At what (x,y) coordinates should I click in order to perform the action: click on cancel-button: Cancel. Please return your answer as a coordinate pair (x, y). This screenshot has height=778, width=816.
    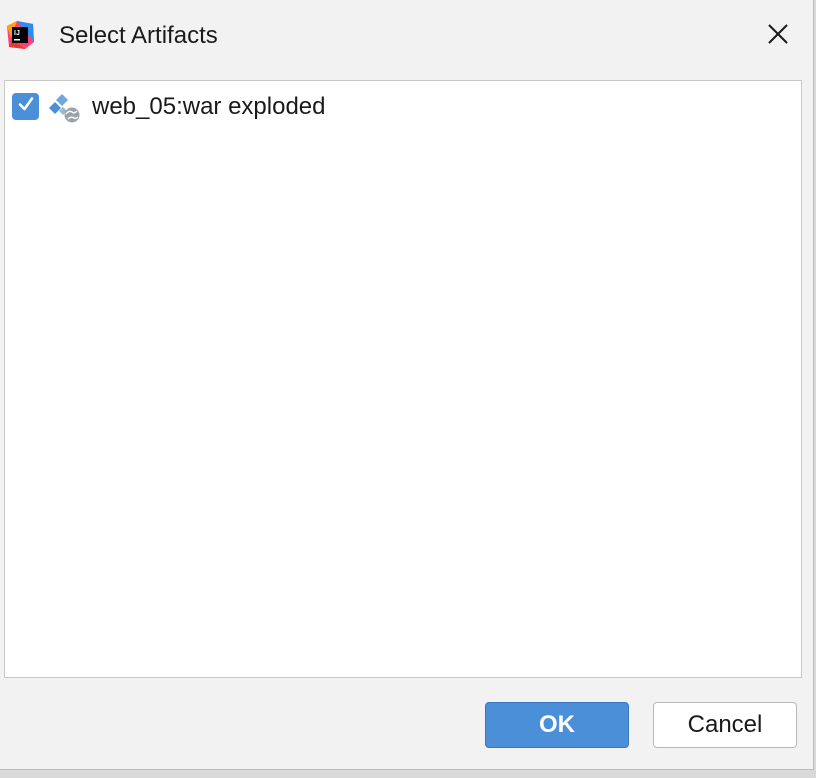
    Looking at the image, I should click on (725, 725).